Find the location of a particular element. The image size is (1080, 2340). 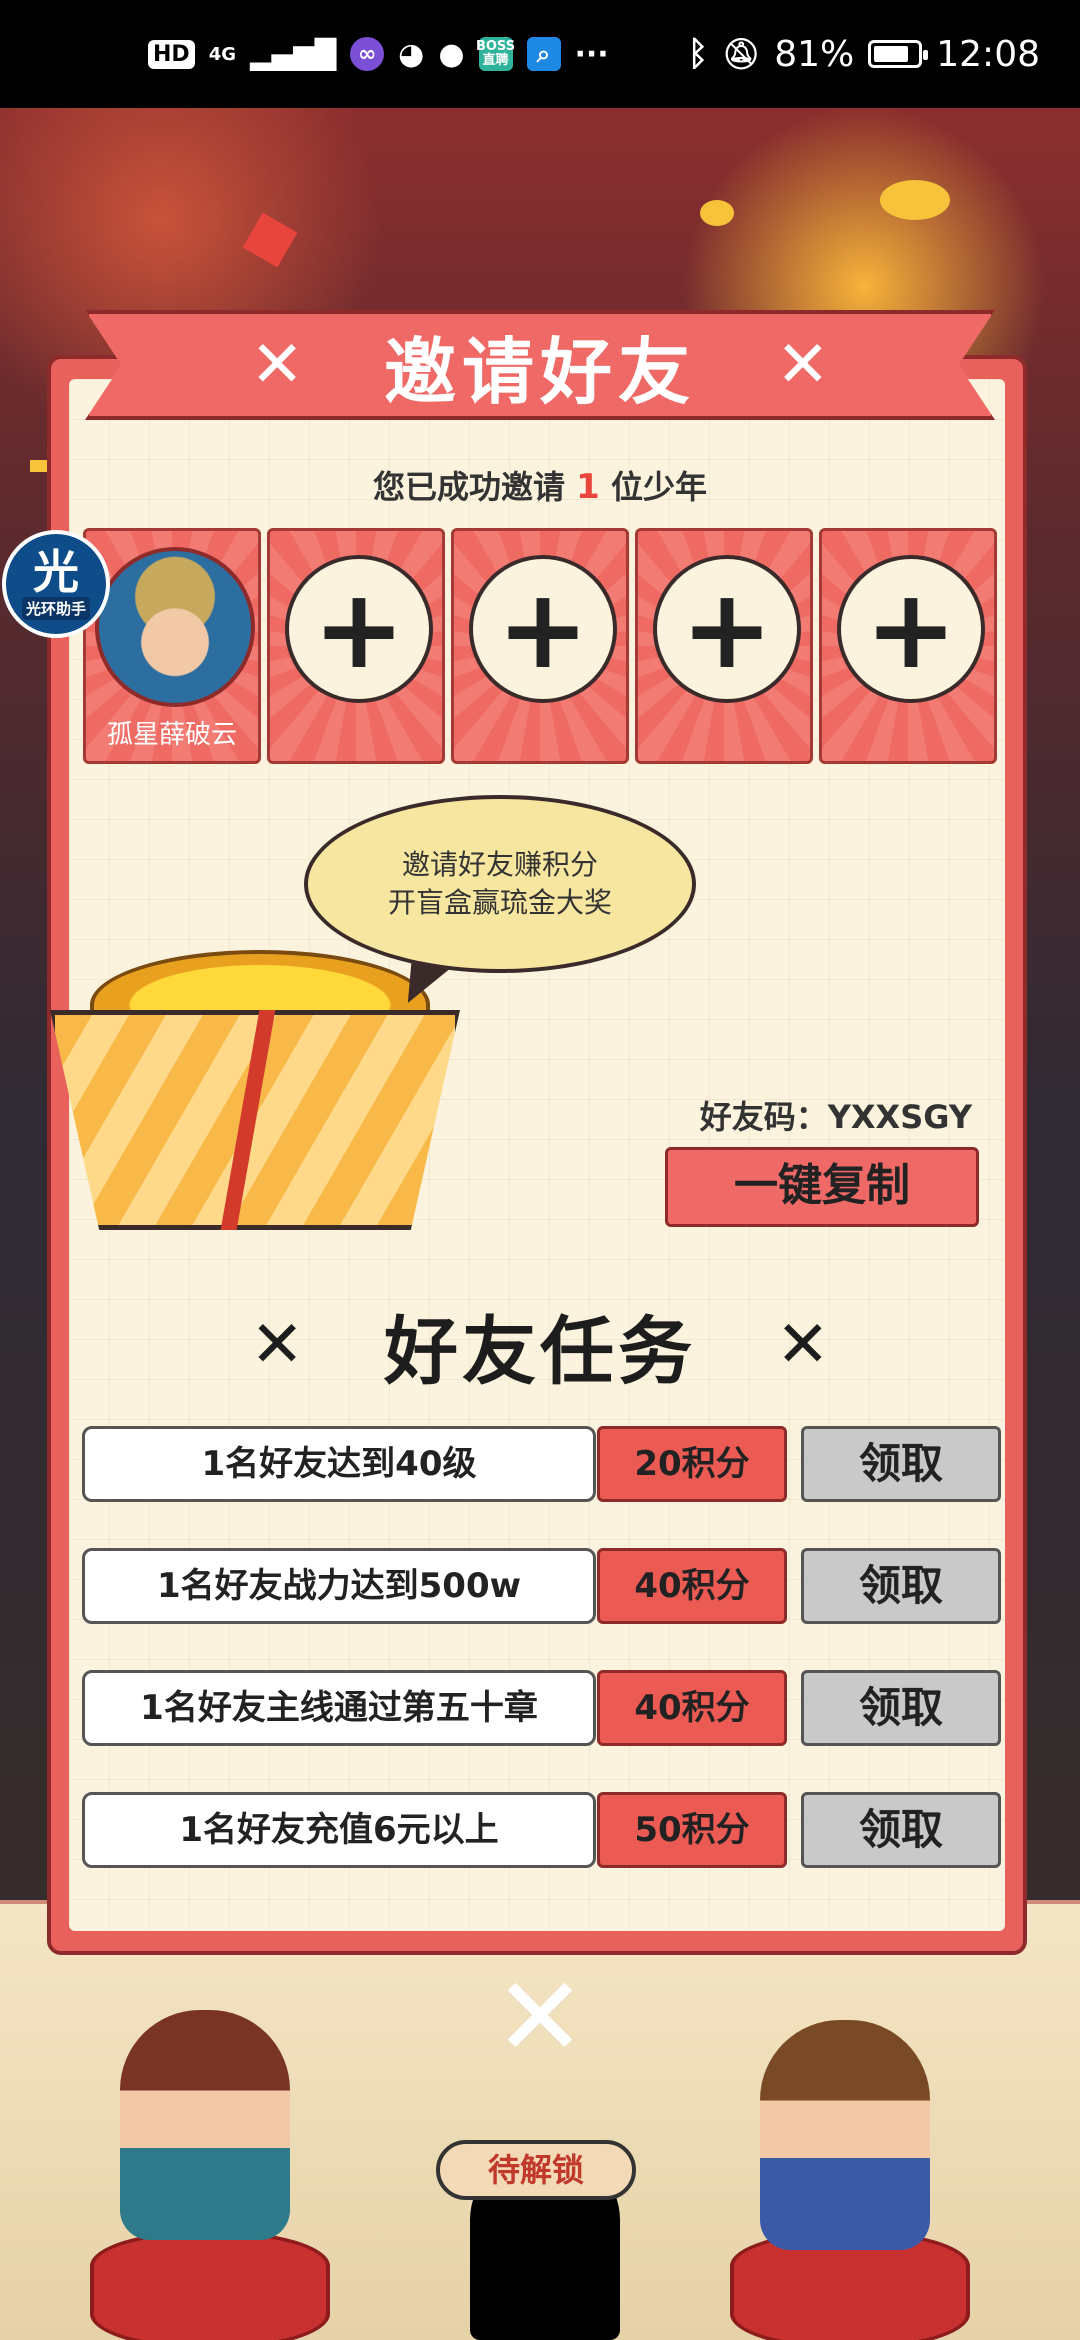

friend-slot-2: + is located at coordinates (356, 646).